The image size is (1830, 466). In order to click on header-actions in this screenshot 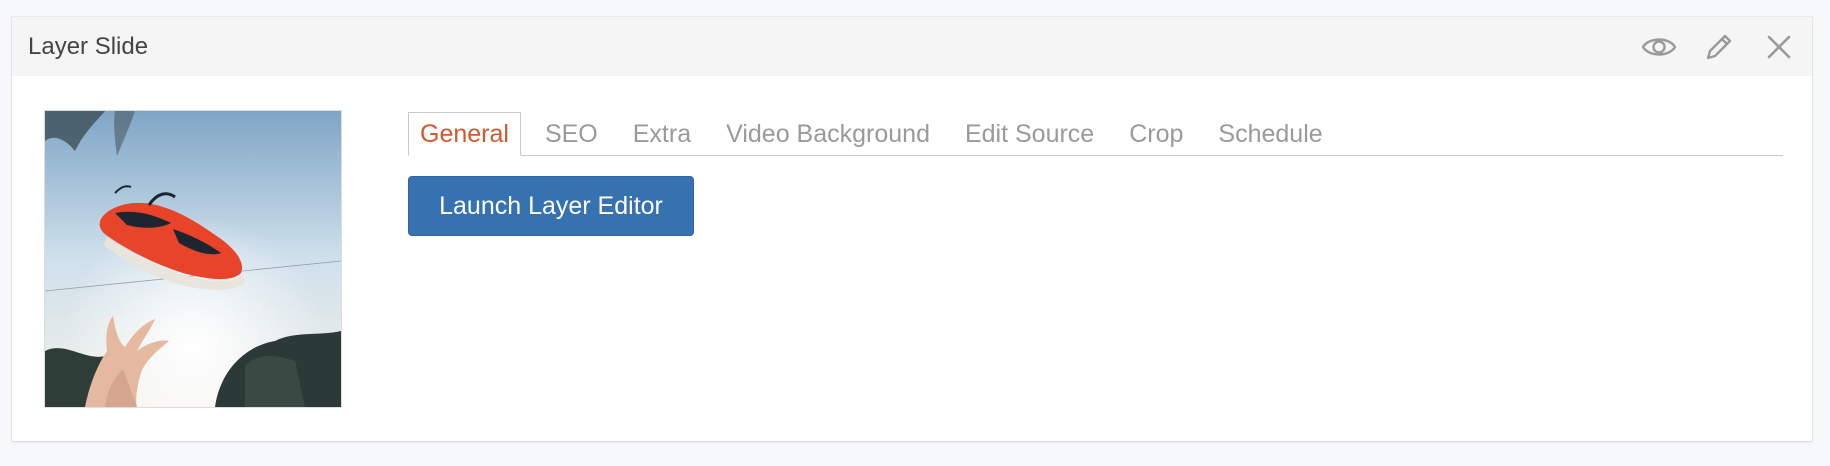, I will do `click(1708, 47)`.